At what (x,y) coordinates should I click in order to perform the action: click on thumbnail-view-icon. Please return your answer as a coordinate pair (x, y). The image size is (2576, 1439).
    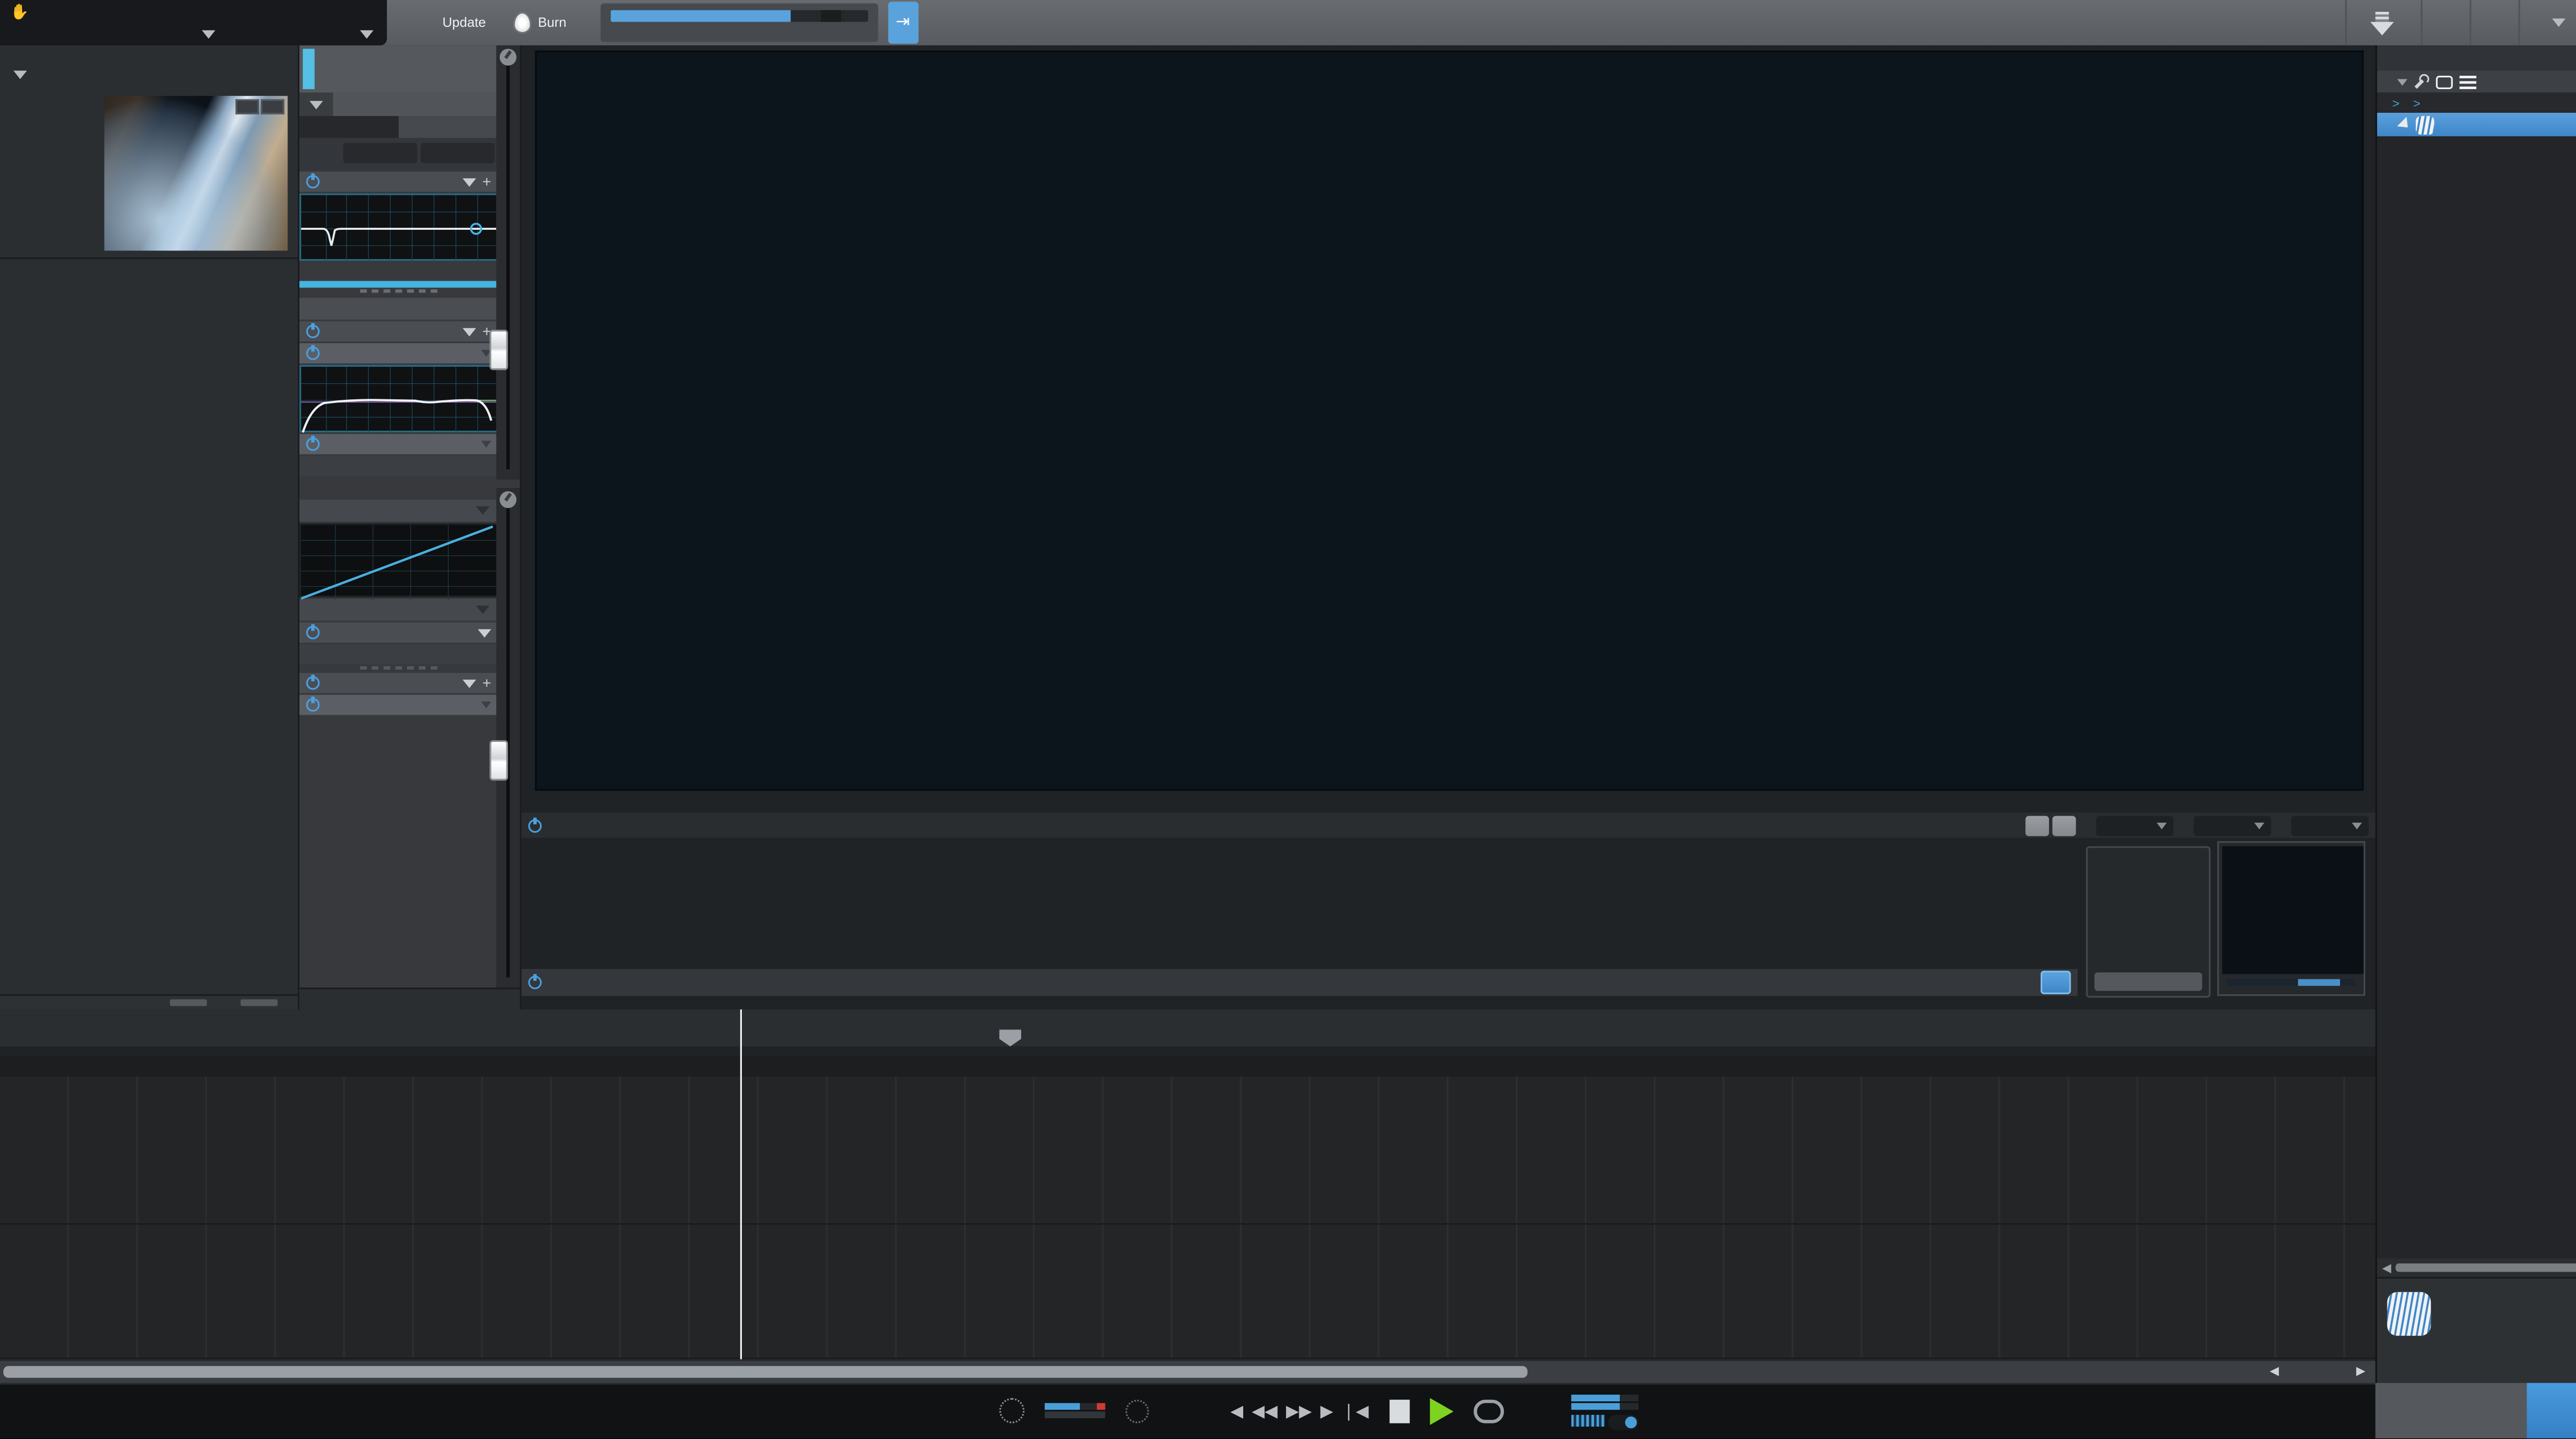
    Looking at the image, I should click on (2444, 82).